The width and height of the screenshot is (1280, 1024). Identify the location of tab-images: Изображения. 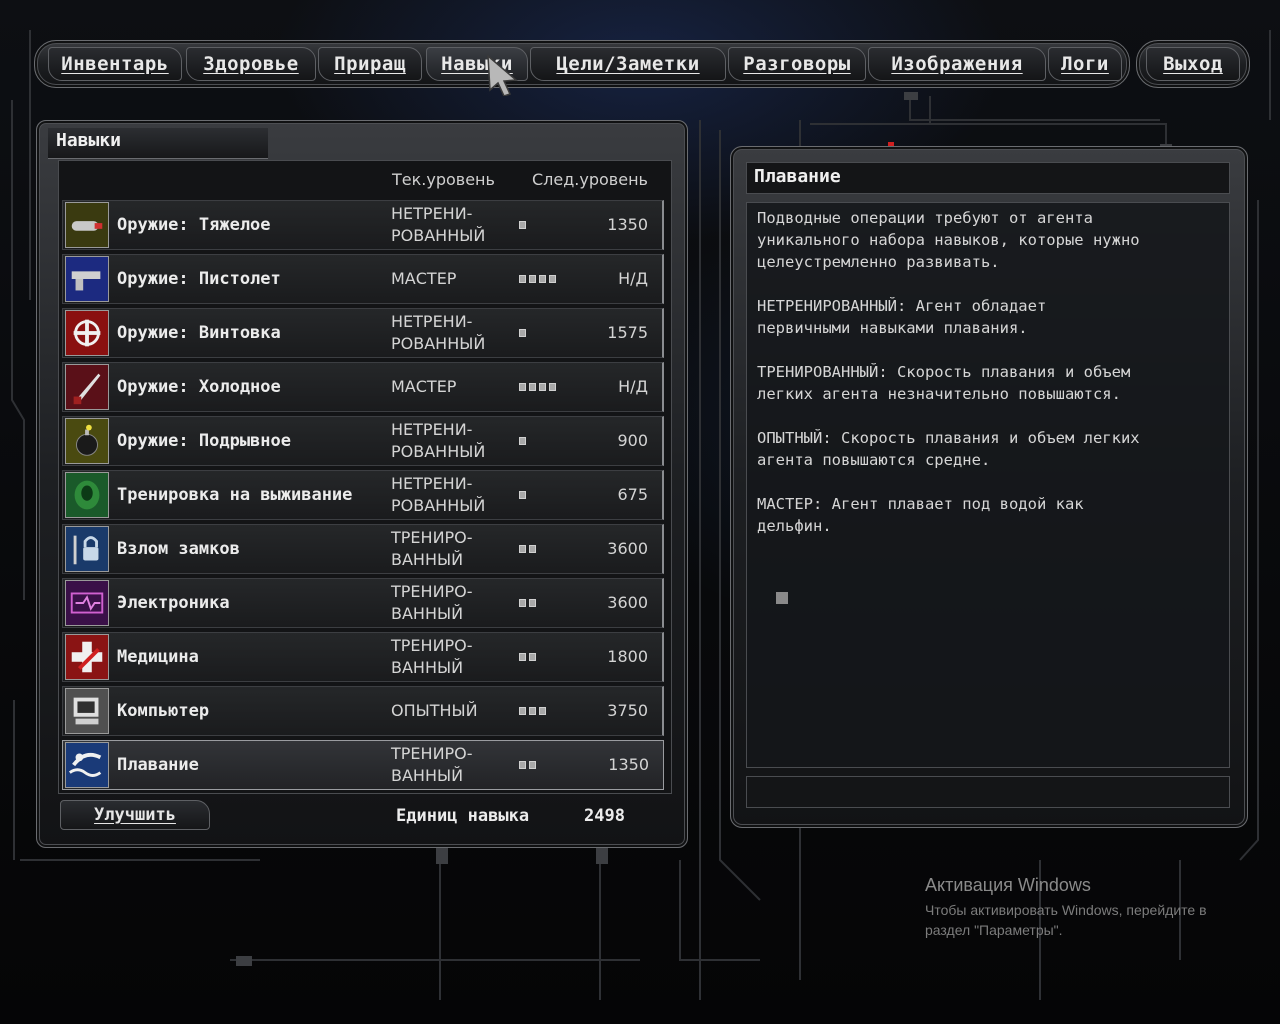
(957, 64).